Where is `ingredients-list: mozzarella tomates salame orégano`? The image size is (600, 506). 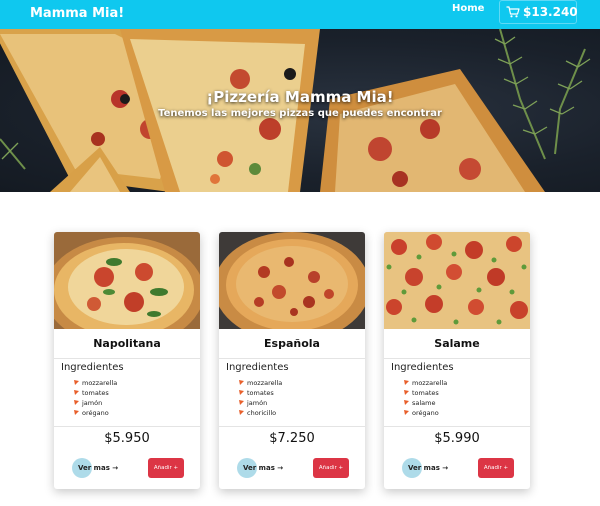
ingredients-list: mozzarella tomates salame orégano is located at coordinates (425, 398).